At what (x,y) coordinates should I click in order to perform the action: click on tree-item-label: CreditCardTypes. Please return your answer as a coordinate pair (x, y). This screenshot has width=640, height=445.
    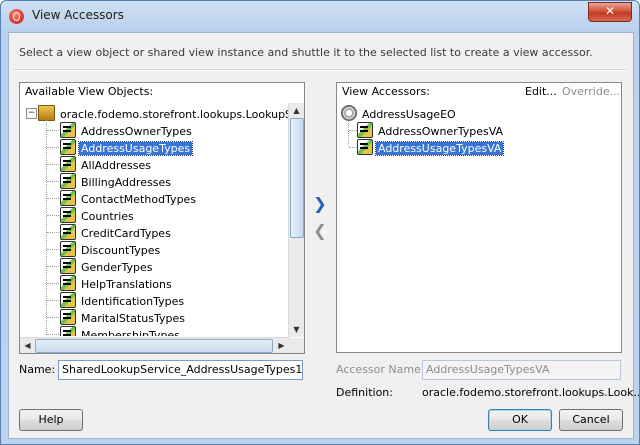
    Looking at the image, I should click on (126, 233).